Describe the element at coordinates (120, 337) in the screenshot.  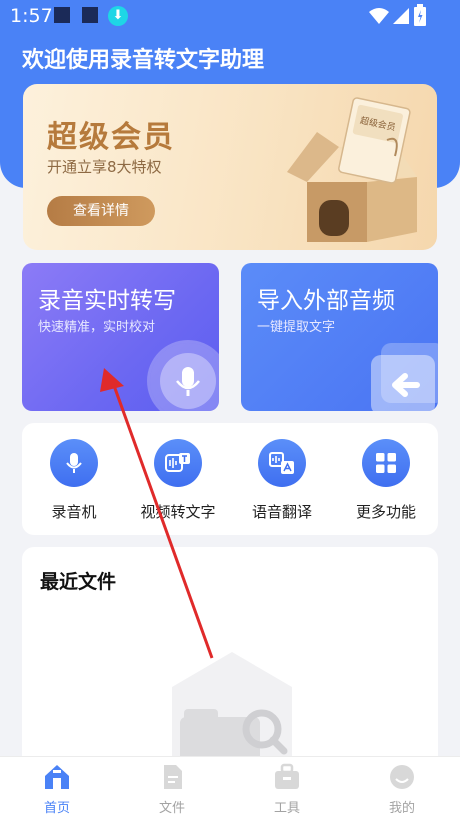
I see `realtime-transcribe-card: 录音实时转写 快速精准，实时校对` at that location.